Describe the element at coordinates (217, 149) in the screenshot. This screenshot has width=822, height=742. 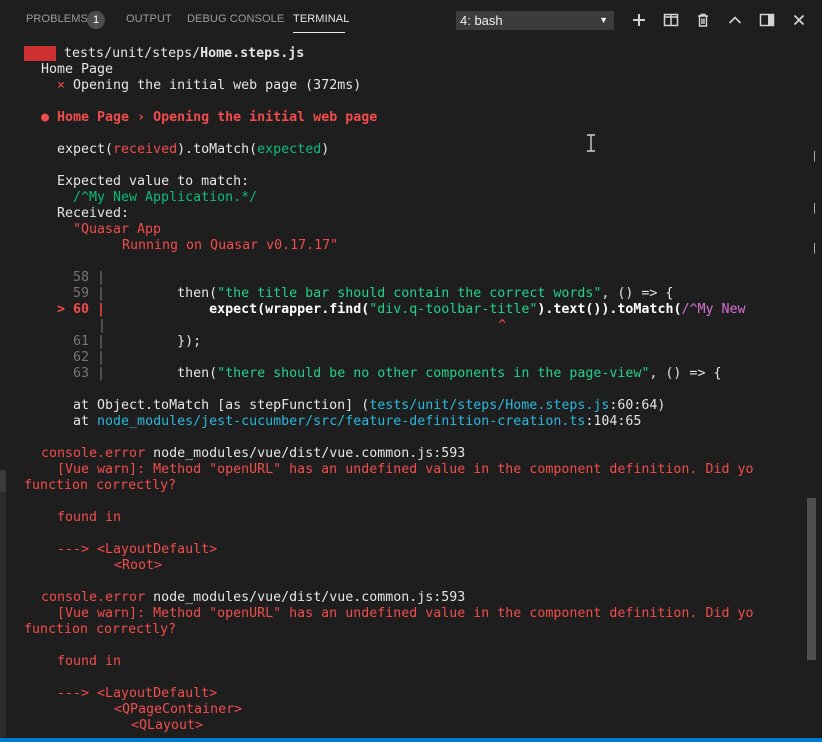
I see `terminal-text: ).toMatch(` at that location.